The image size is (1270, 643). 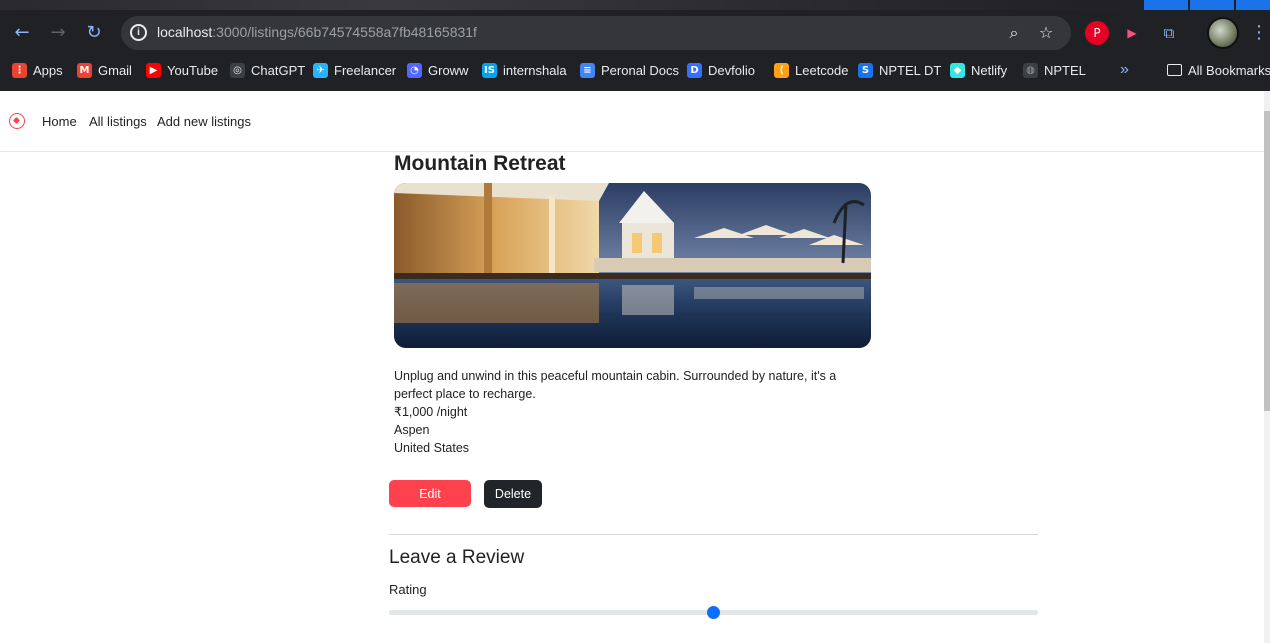 What do you see at coordinates (408, 589) in the screenshot?
I see `rating-label: Rating` at bounding box center [408, 589].